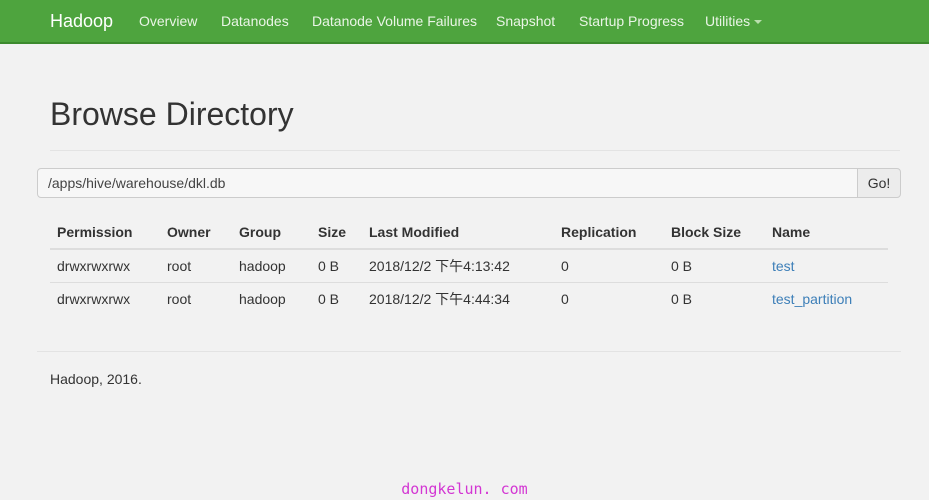 This screenshot has height=500, width=929. Describe the element at coordinates (758, 22) in the screenshot. I see `caret-down-icon` at that location.